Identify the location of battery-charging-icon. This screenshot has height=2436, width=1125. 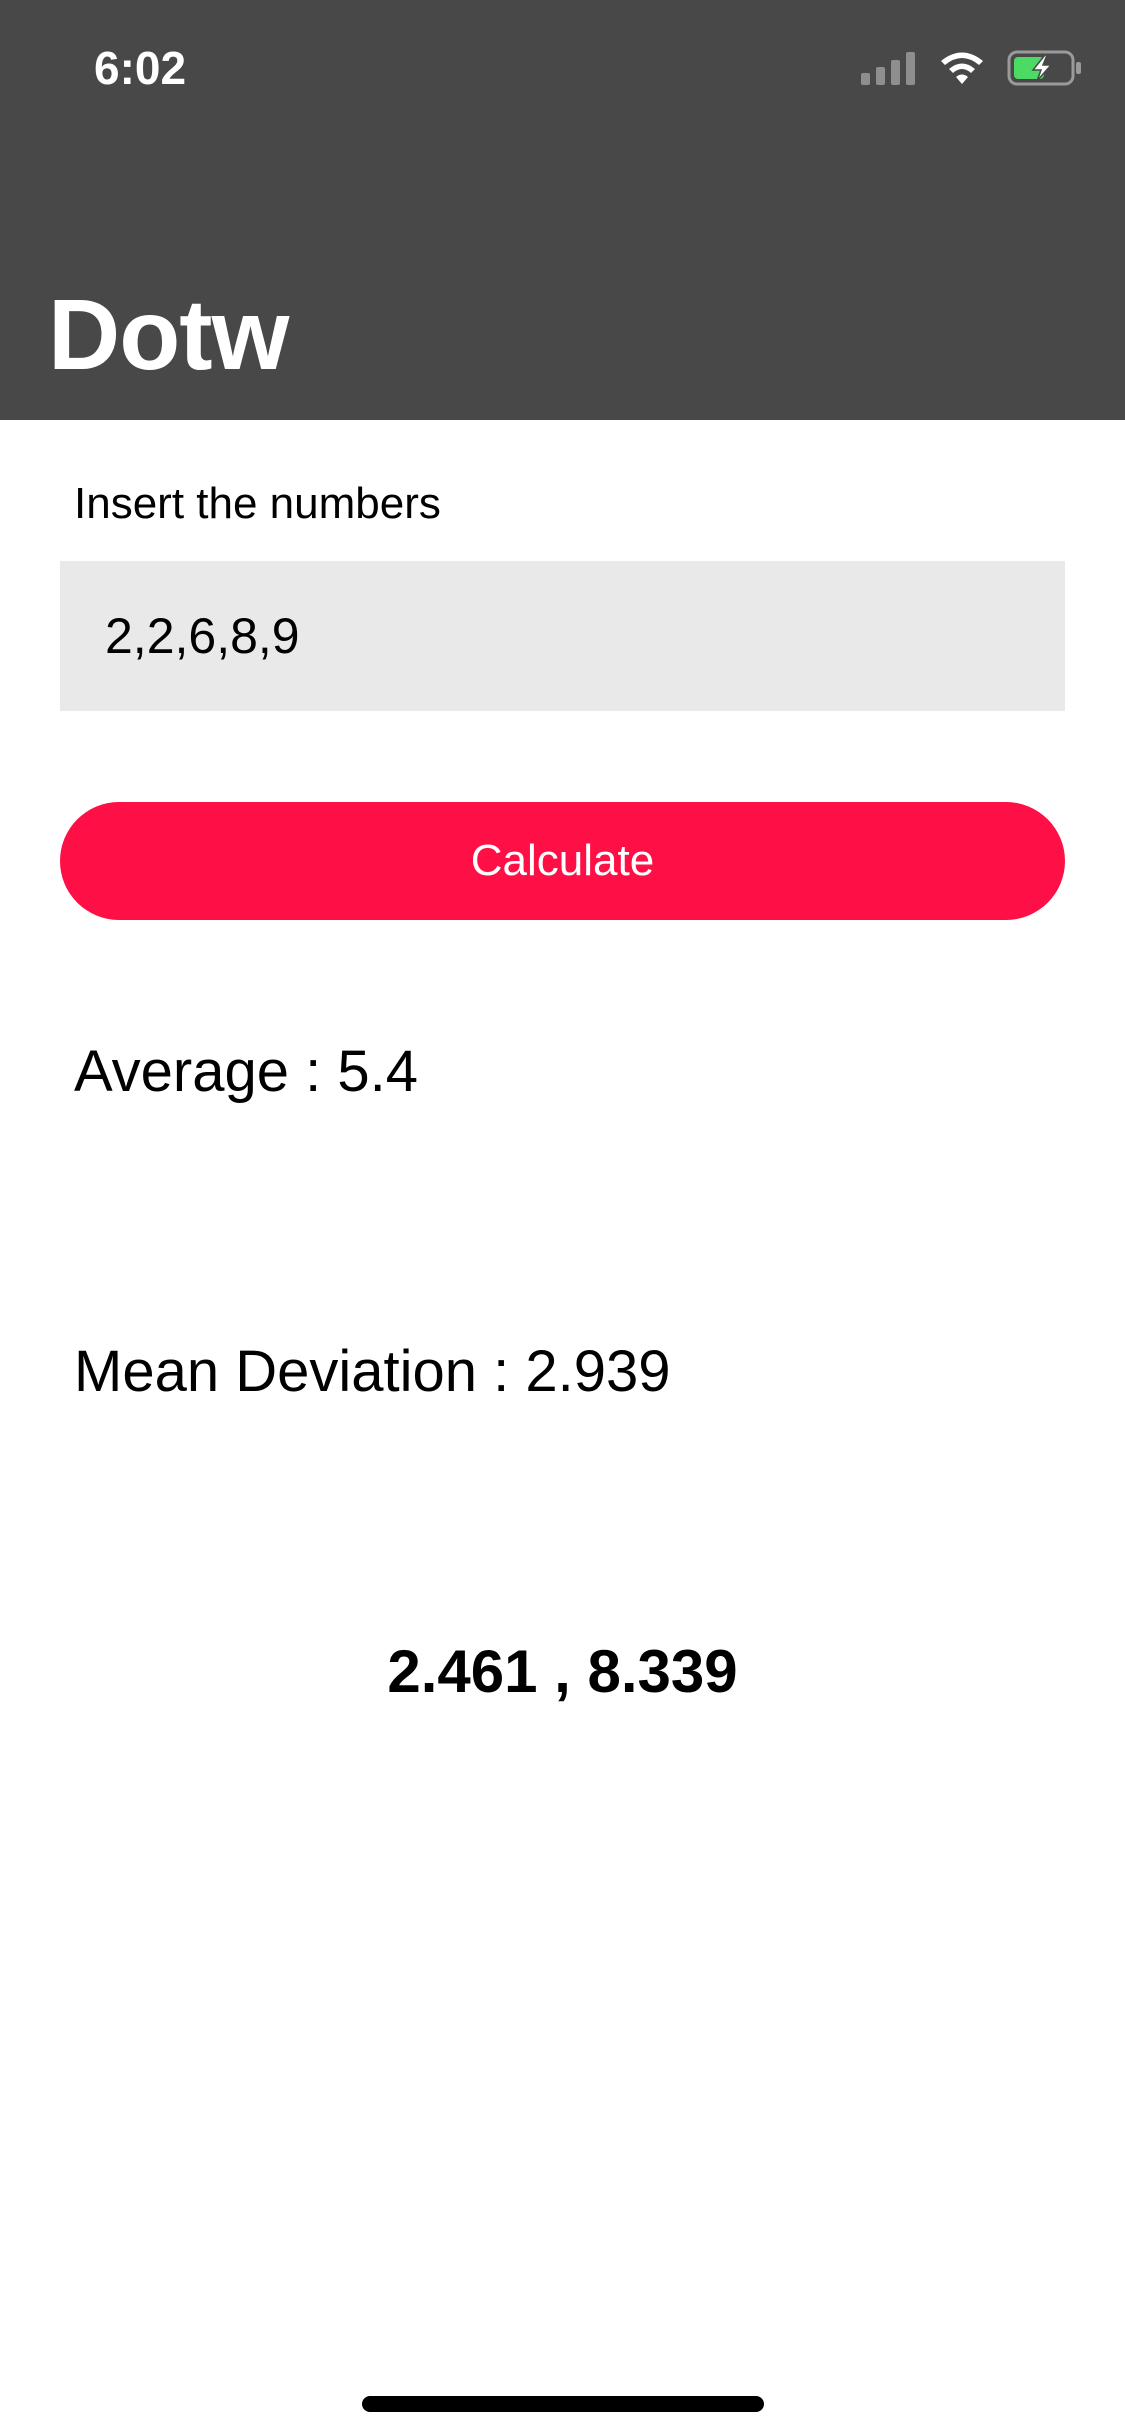
(1045, 70).